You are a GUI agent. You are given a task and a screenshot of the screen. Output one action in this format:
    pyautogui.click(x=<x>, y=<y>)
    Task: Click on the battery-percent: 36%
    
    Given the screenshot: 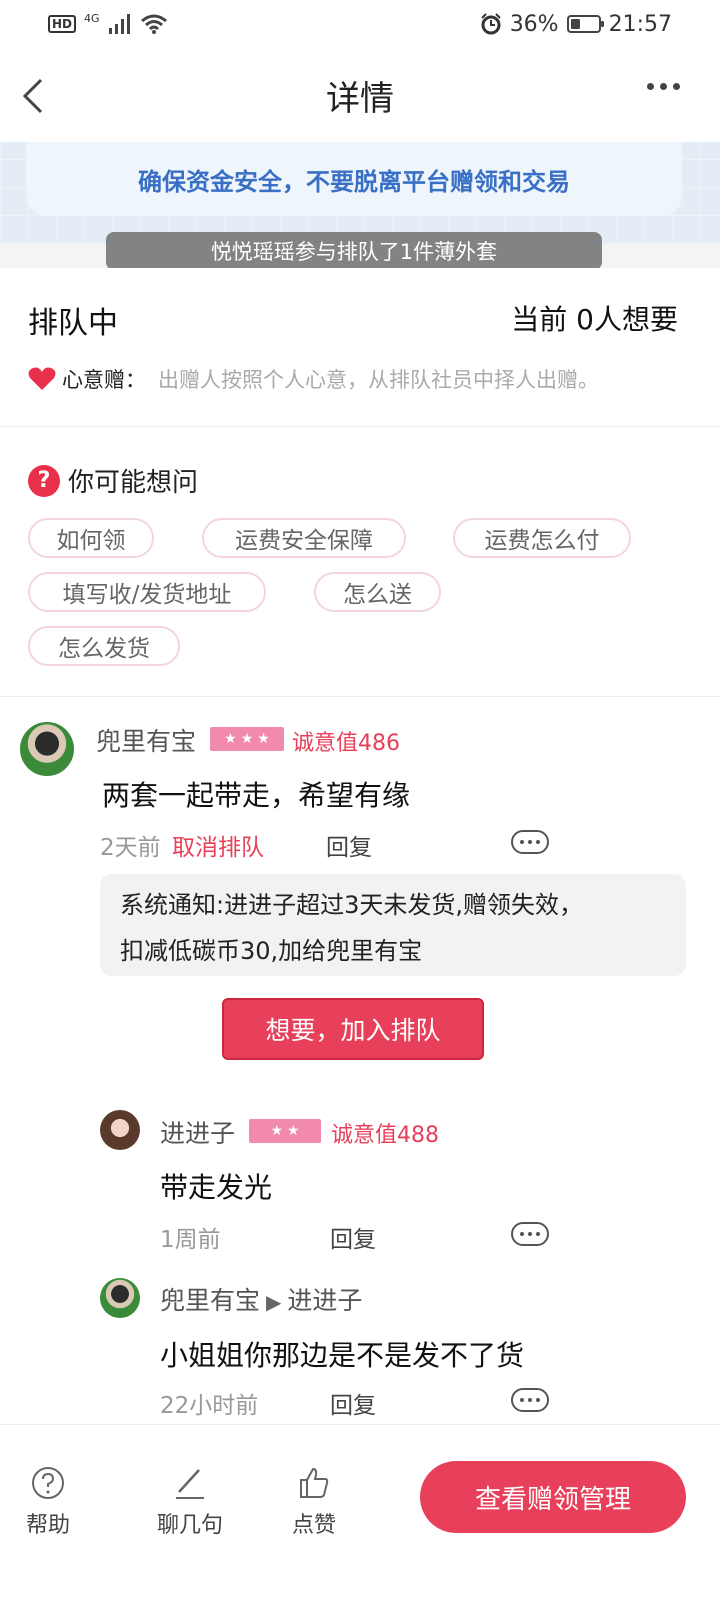 What is the action you would take?
    pyautogui.click(x=534, y=24)
    